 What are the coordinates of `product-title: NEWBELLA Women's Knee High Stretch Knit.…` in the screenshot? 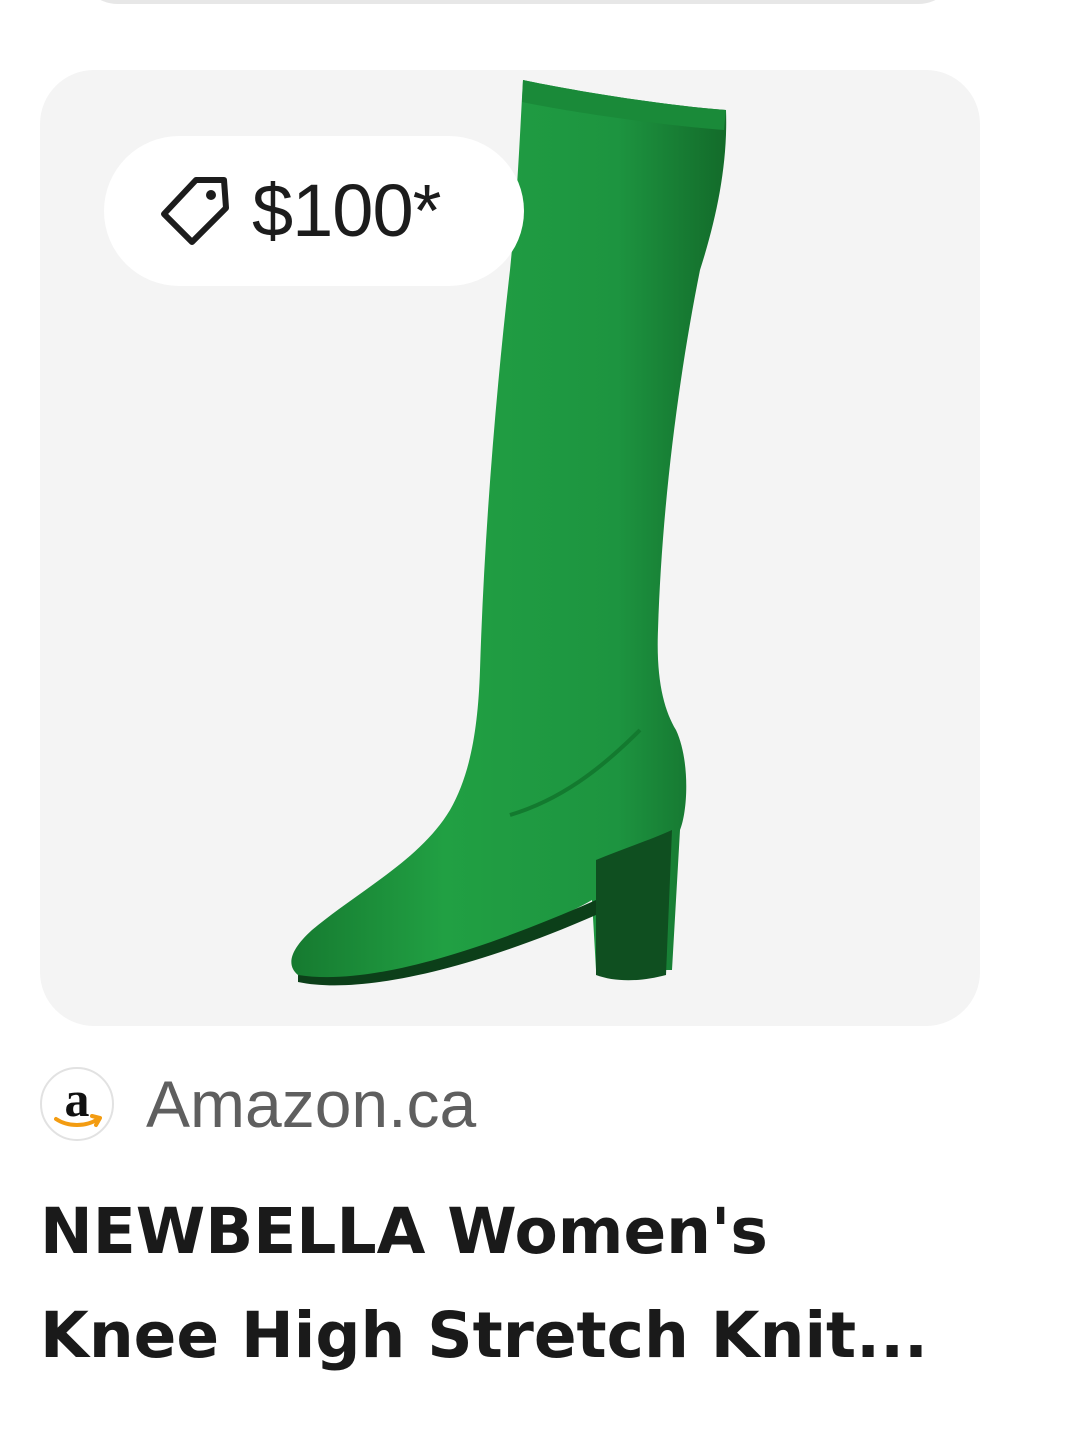 It's located at (520, 1284).